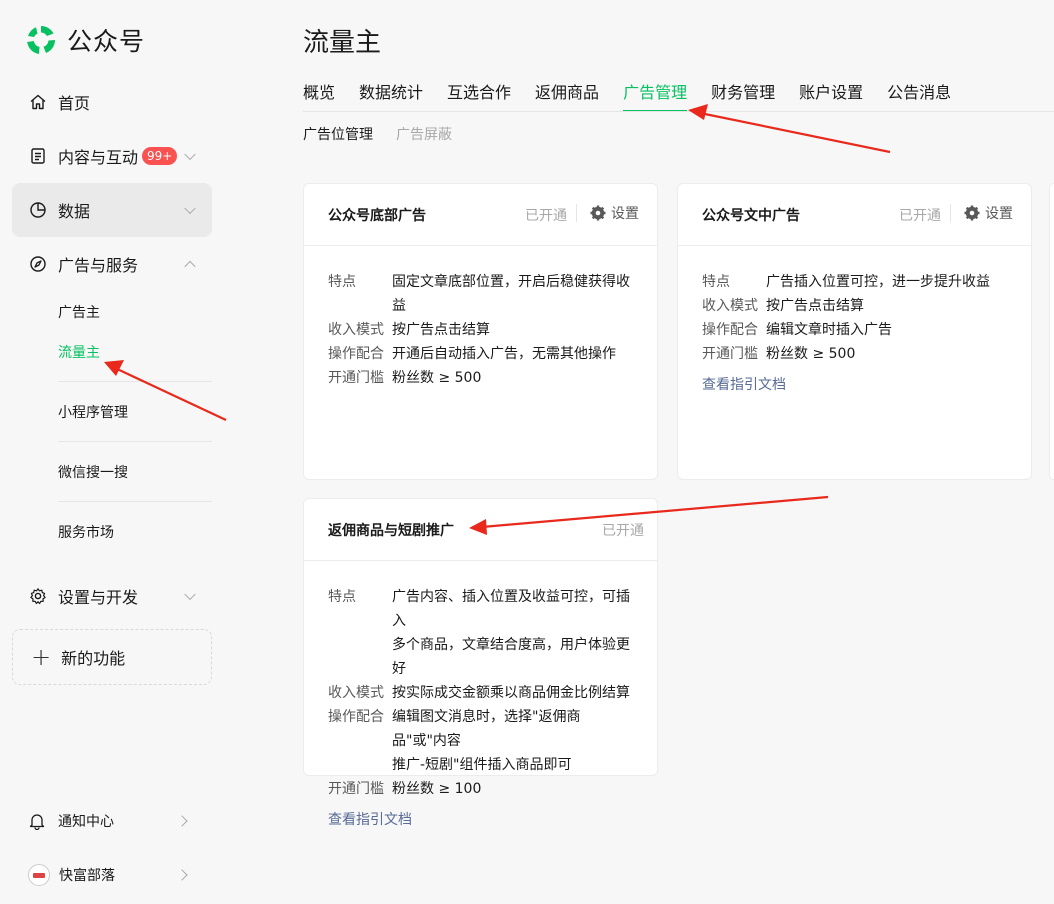 This screenshot has height=904, width=1054. What do you see at coordinates (391, 95) in the screenshot?
I see `tab-data-stats: 数据统计` at bounding box center [391, 95].